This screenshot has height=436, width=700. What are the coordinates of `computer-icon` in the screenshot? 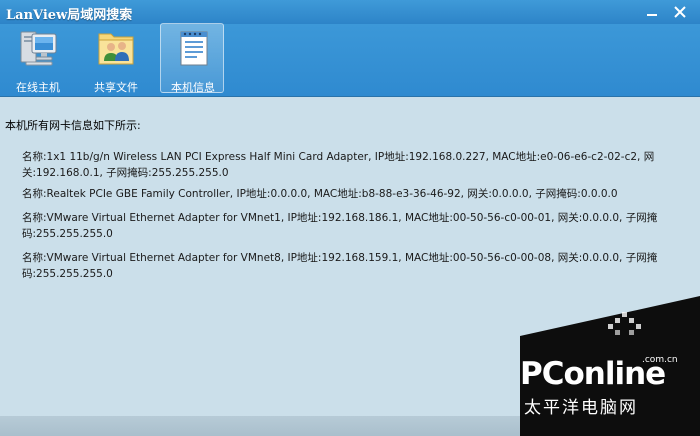 It's located at (38, 48).